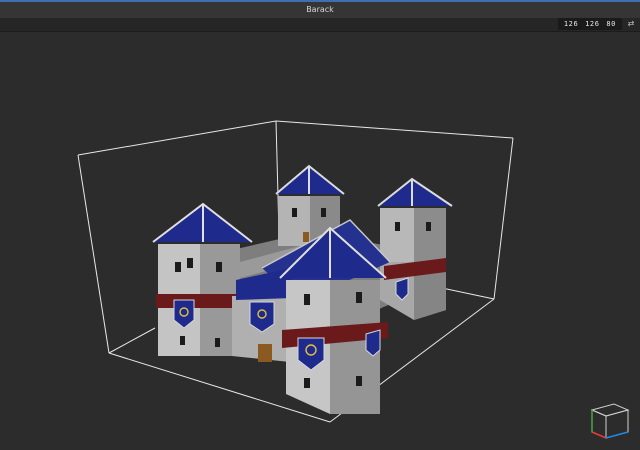  I want to click on window-title: Barack, so click(320, 9).